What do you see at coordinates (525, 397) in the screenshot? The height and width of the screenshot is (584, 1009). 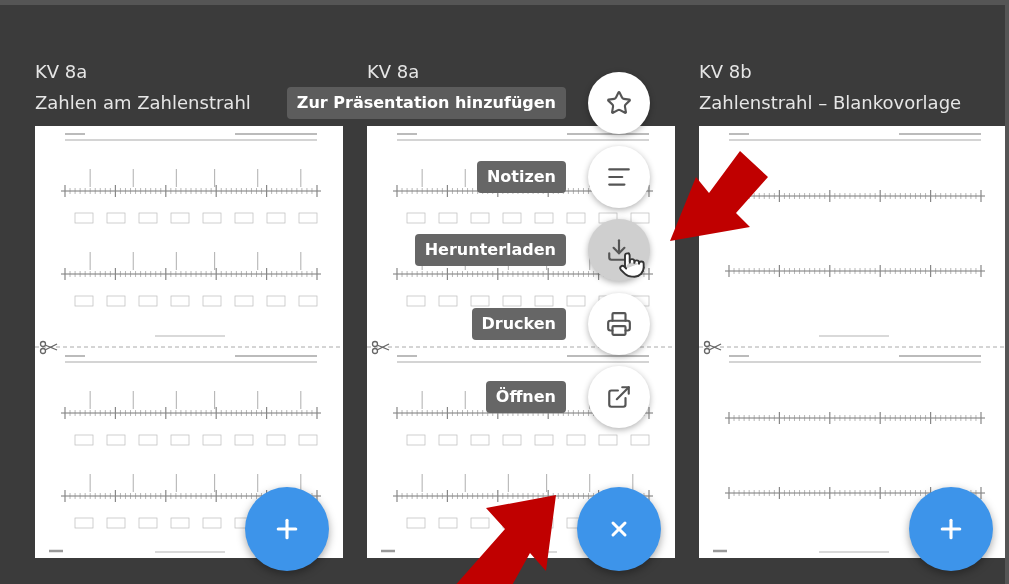 I see `action-tooltip: Öffnen` at bounding box center [525, 397].